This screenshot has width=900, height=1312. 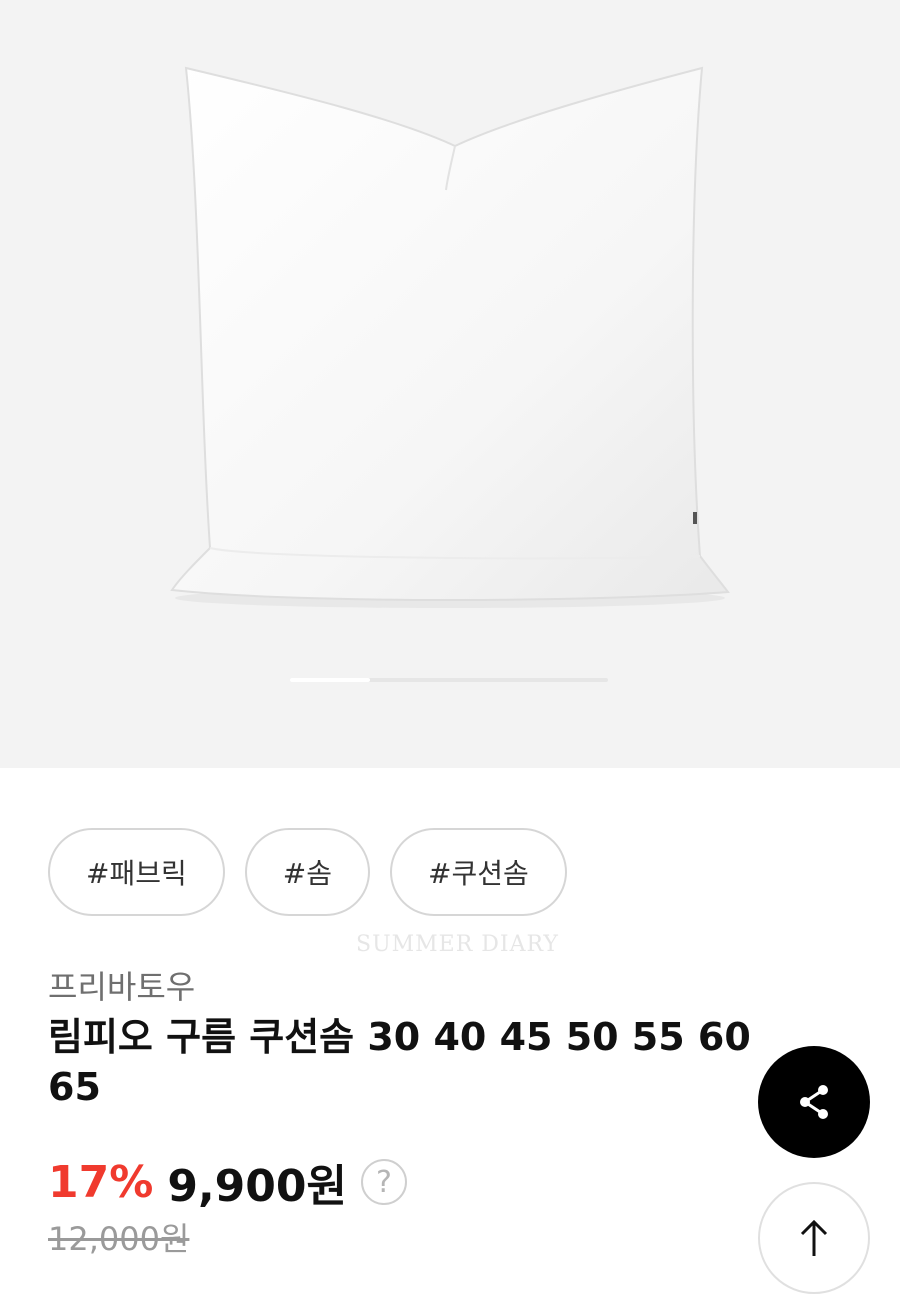 I want to click on carousel-indicator, so click(x=449, y=680).